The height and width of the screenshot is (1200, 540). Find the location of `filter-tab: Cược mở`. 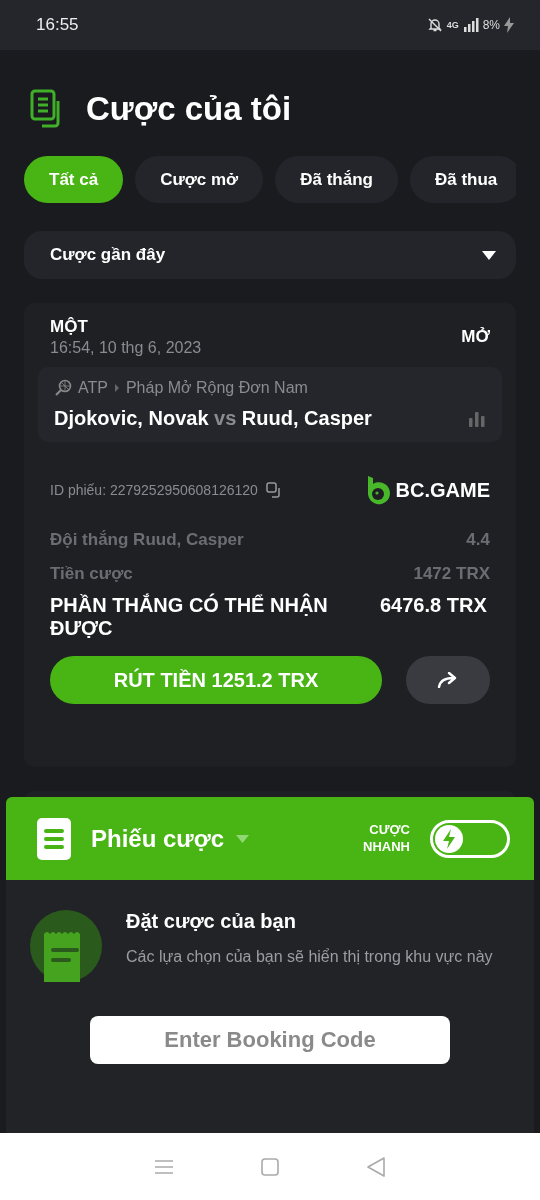

filter-tab: Cược mở is located at coordinates (199, 179).